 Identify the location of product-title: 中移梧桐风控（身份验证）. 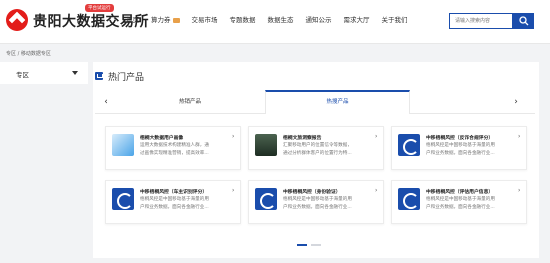
(312, 192).